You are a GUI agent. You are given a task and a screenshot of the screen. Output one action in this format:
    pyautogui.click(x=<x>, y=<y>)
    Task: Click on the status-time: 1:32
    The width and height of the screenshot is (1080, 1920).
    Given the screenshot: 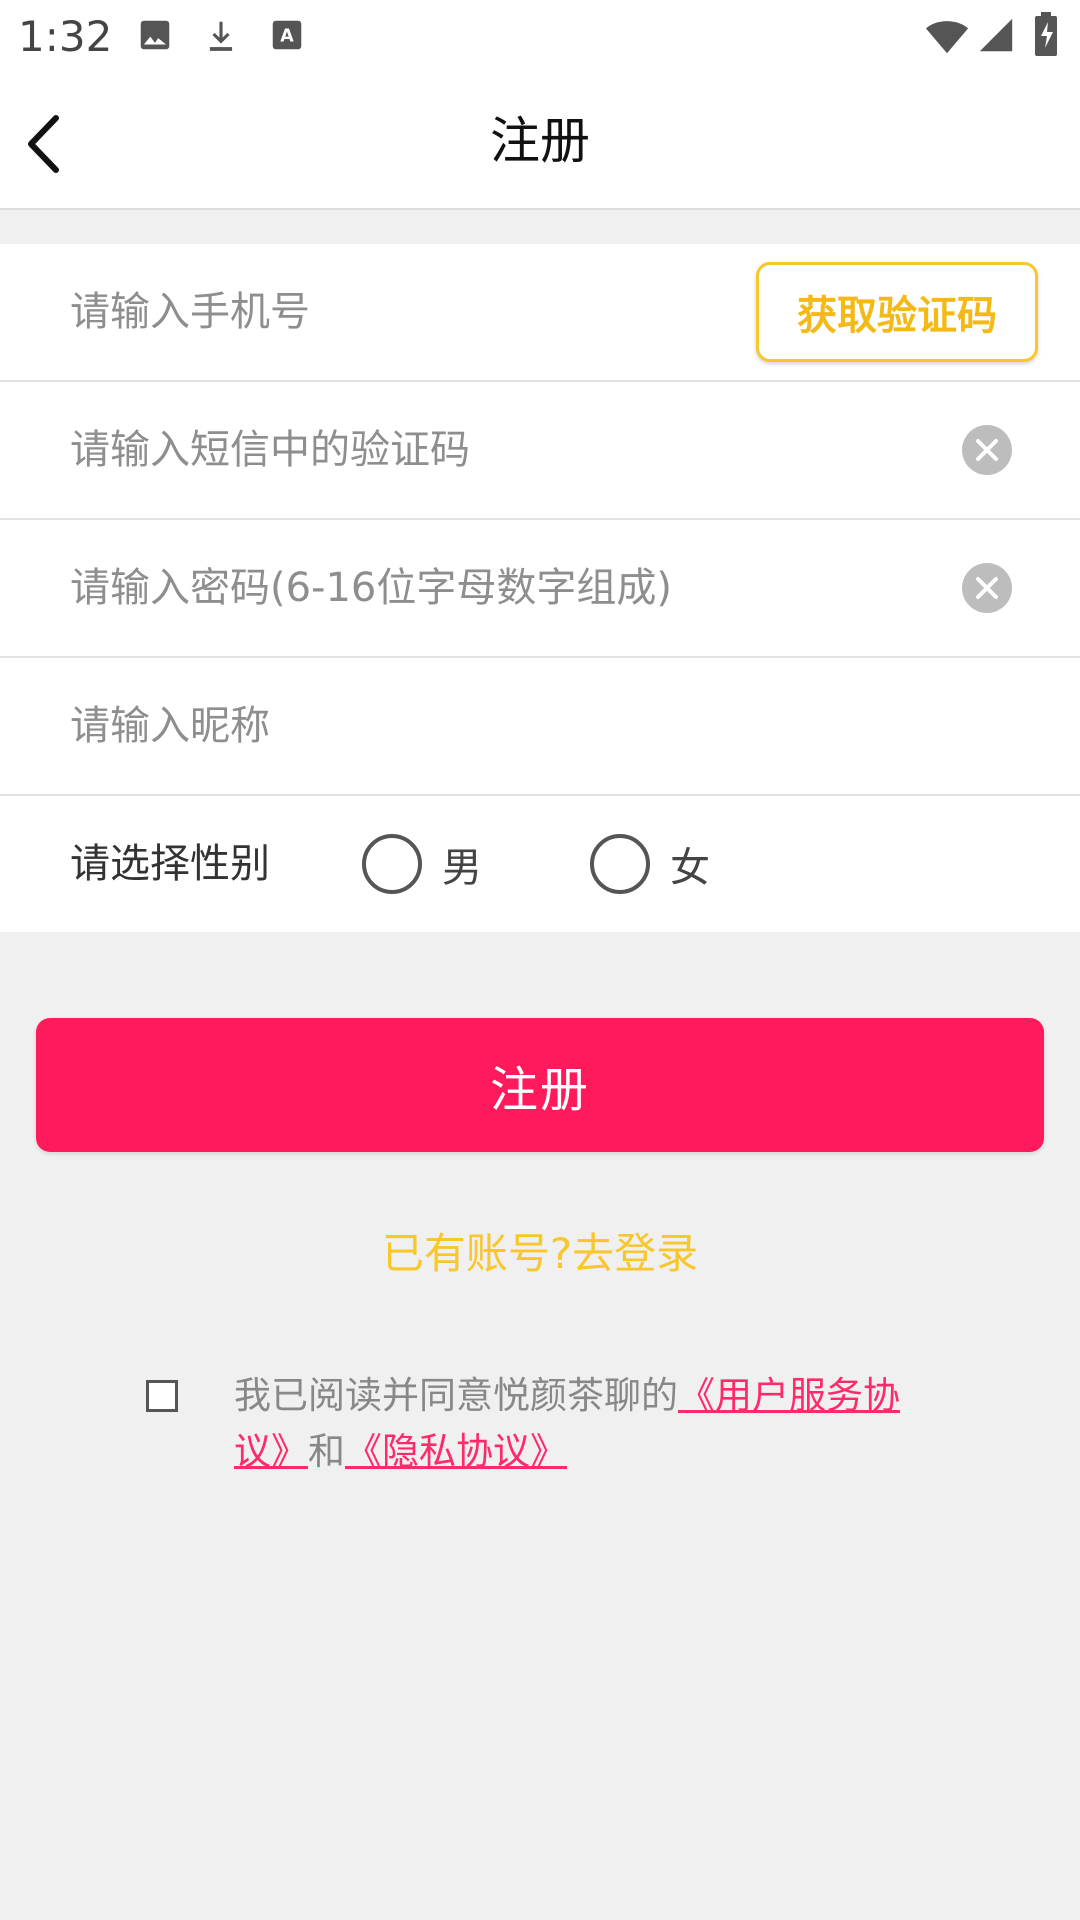 What is the action you would take?
    pyautogui.click(x=65, y=36)
    